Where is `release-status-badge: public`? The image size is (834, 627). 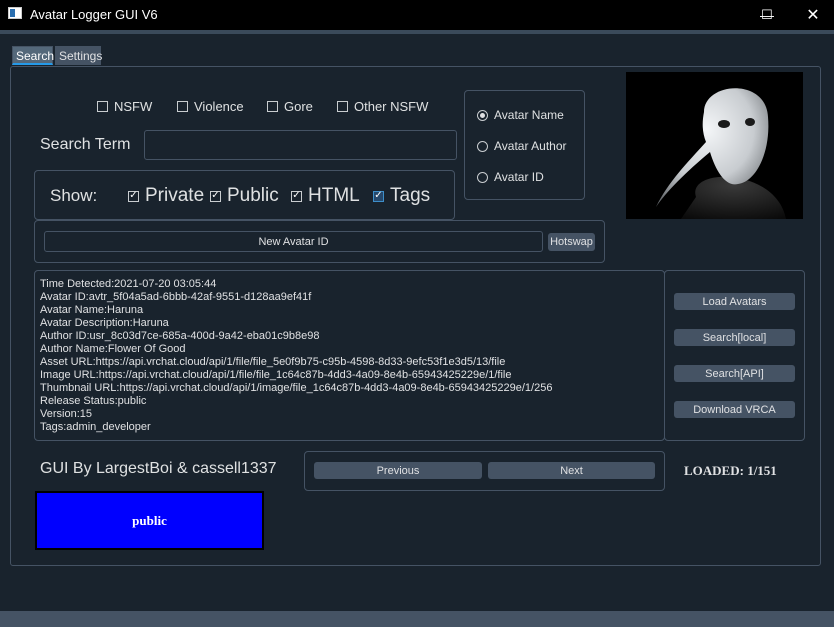
release-status-badge: public is located at coordinates (149, 520).